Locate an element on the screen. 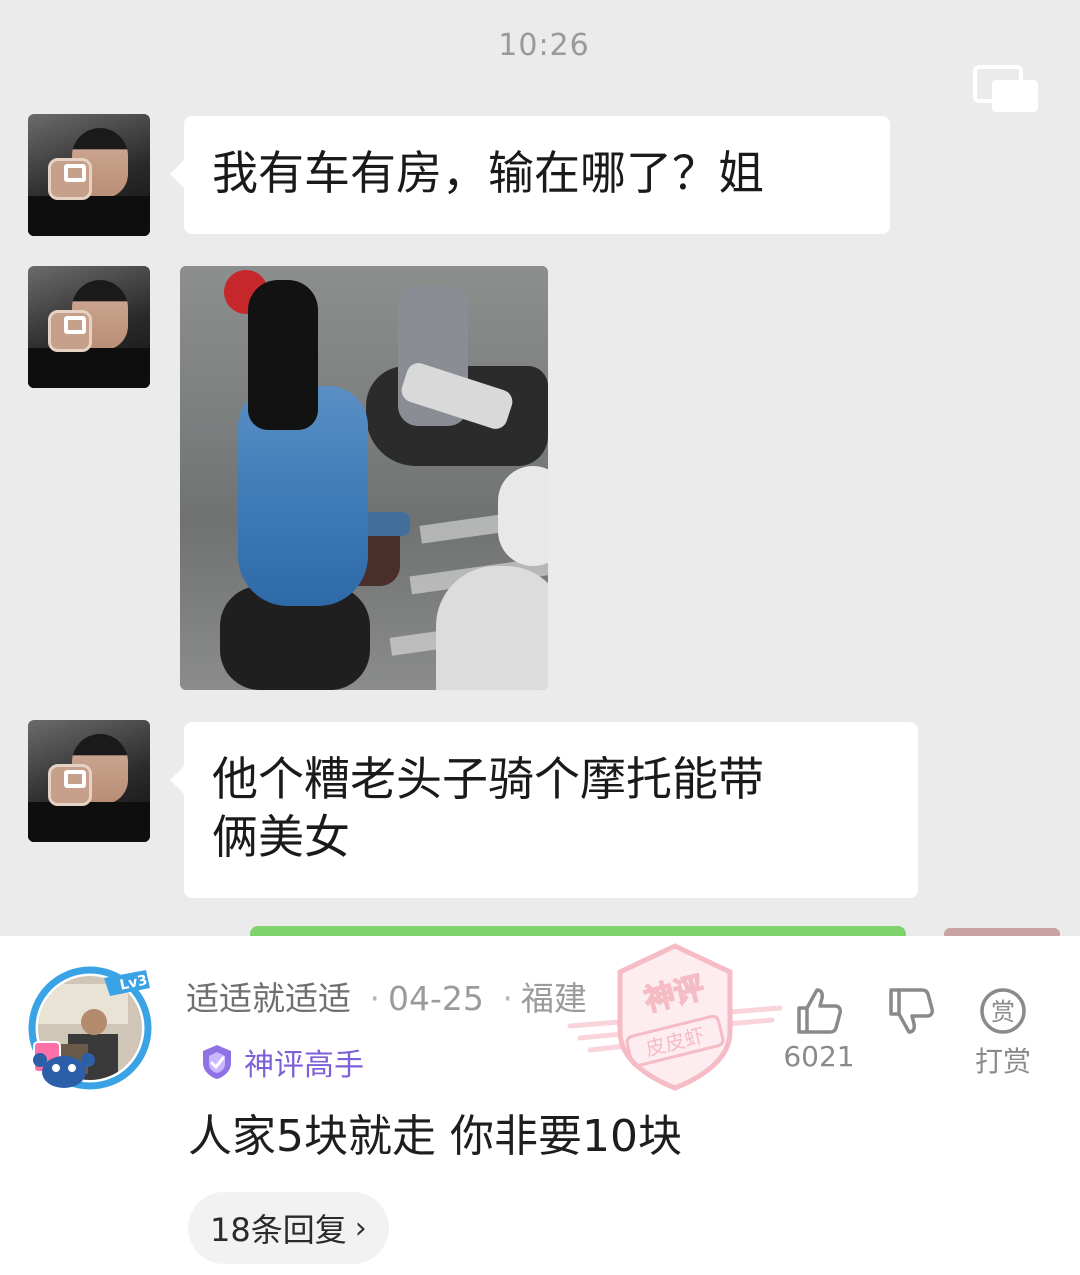 This screenshot has height=1275, width=1080. like-count: 6021 is located at coordinates (819, 1056).